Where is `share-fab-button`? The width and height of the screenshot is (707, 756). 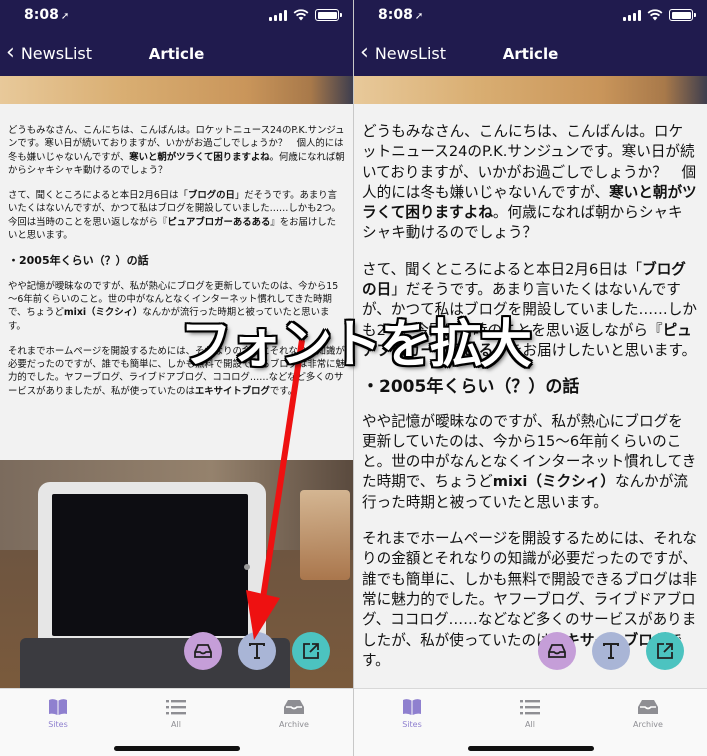
share-fab-button is located at coordinates (665, 651).